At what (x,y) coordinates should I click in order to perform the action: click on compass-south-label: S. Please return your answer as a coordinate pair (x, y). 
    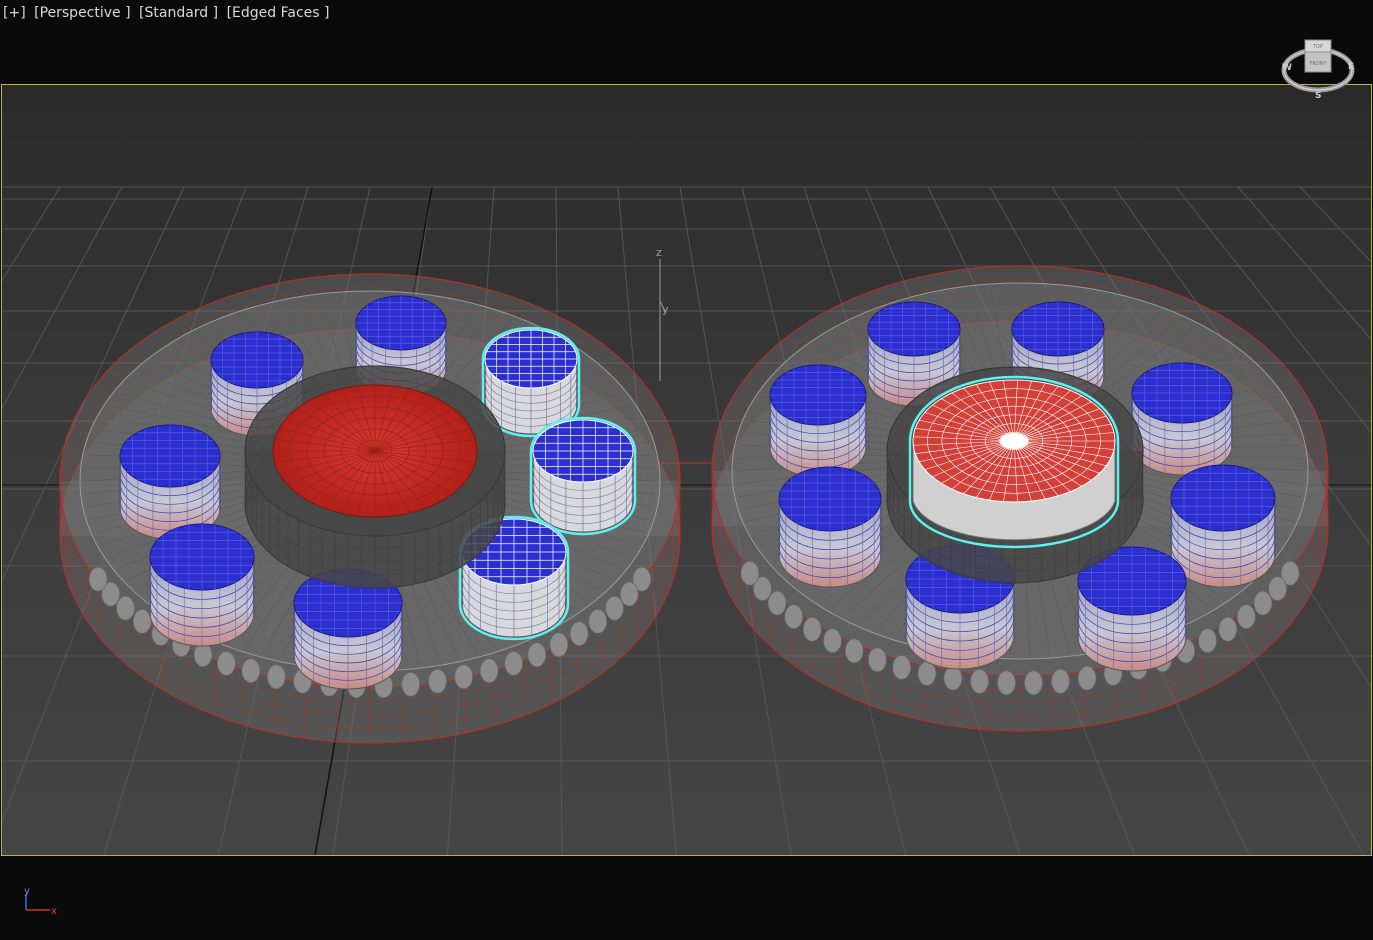
    Looking at the image, I should click on (1318, 95).